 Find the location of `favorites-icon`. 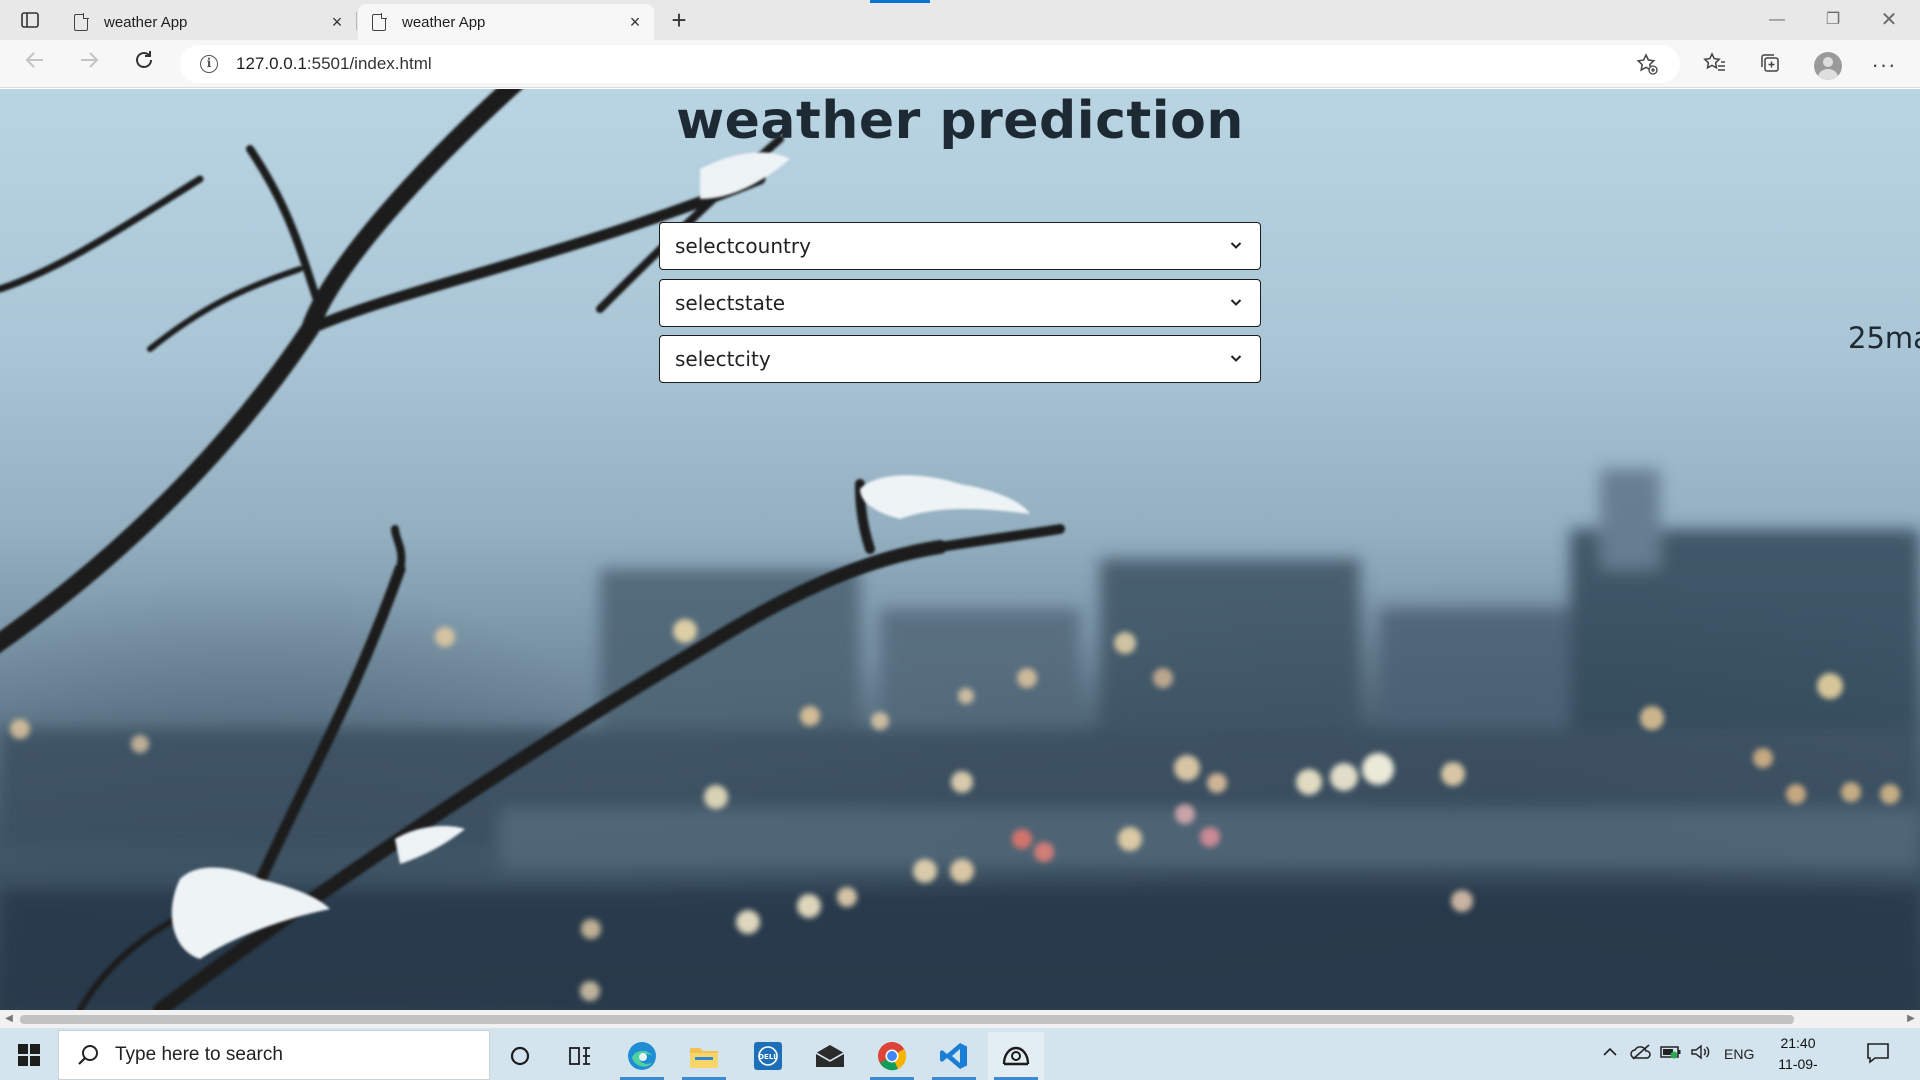

favorites-icon is located at coordinates (1715, 65).